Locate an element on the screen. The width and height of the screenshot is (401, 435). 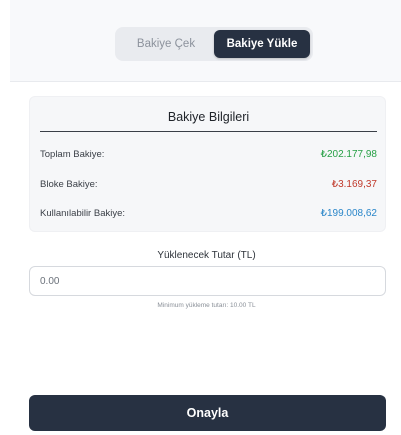
balance-info-title: Bakiye Bilgileri is located at coordinates (208, 117).